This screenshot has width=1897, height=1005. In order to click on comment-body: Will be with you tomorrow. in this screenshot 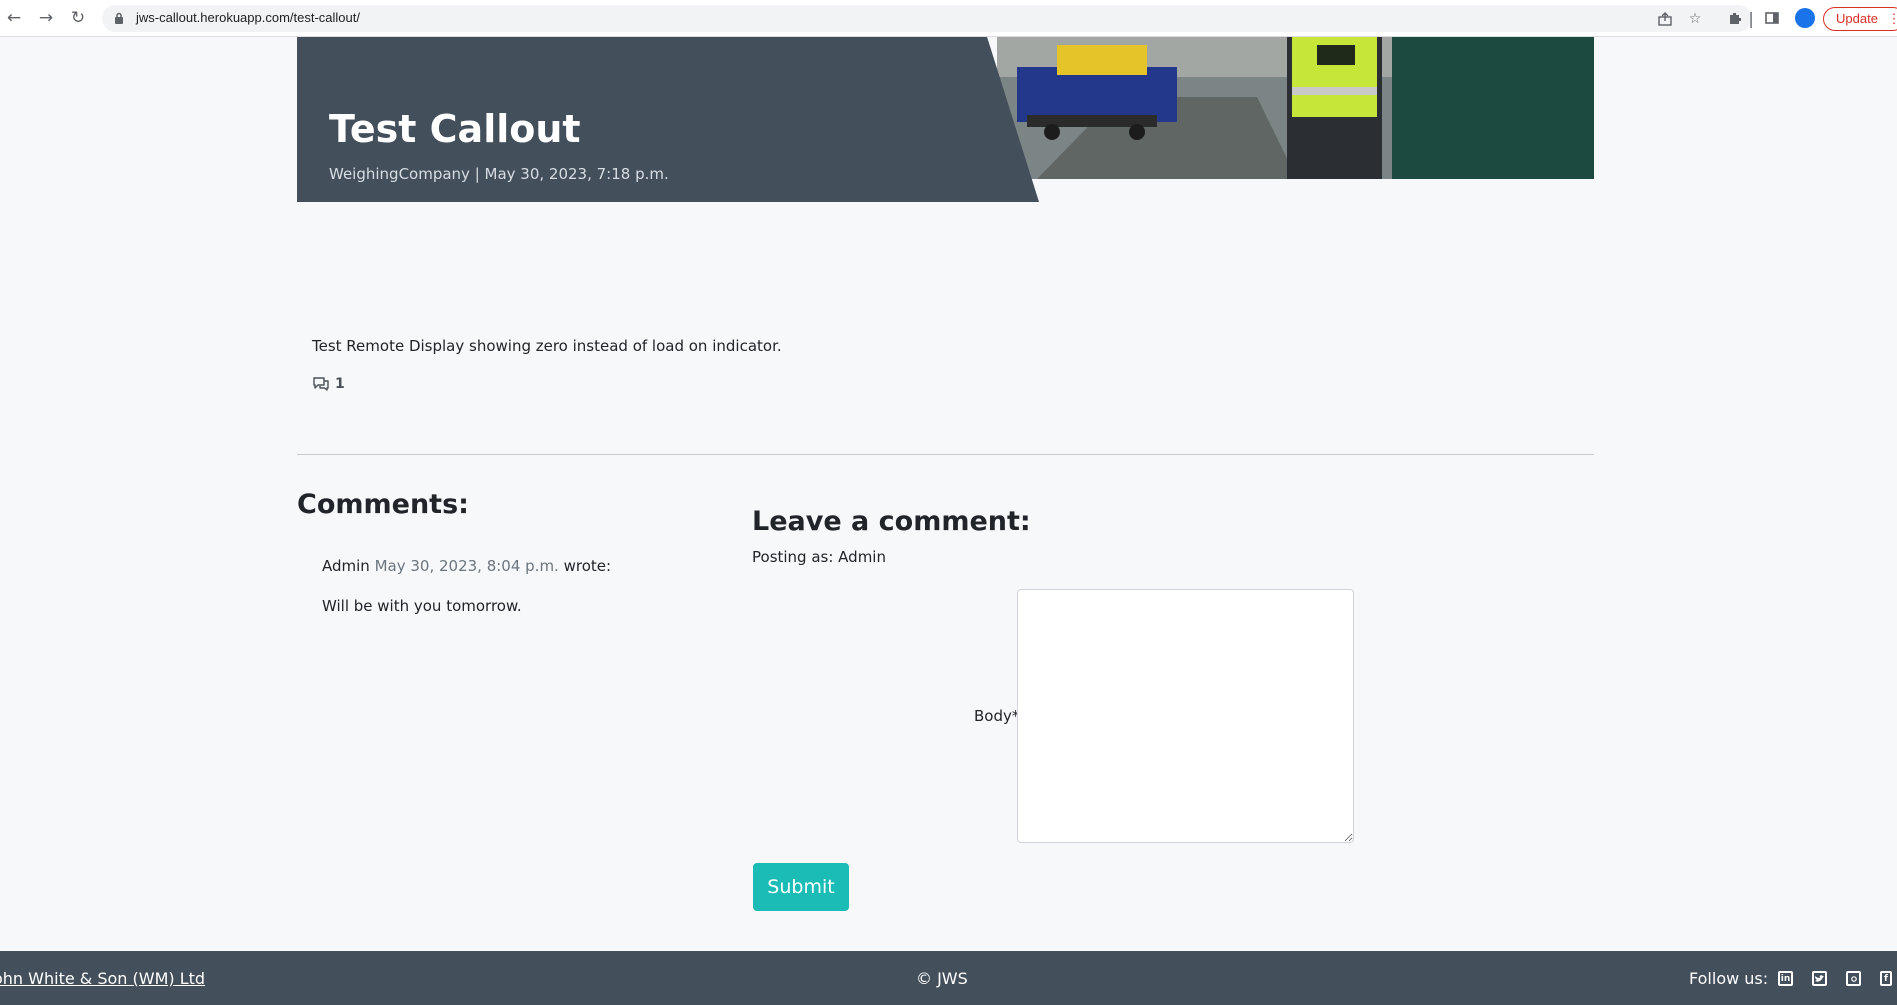, I will do `click(422, 606)`.